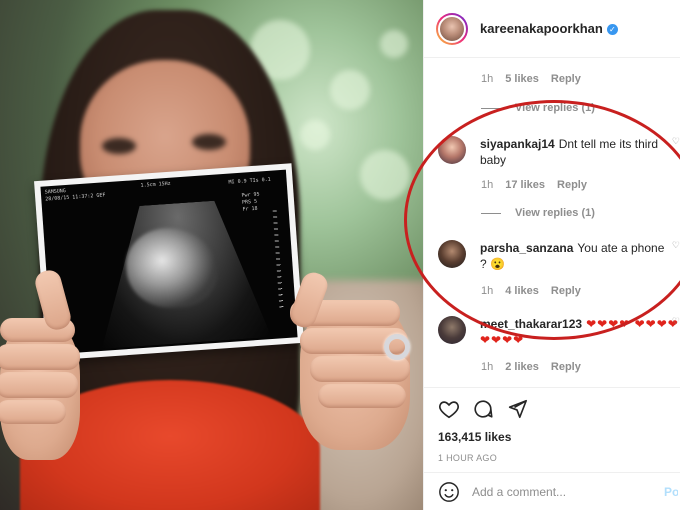 The height and width of the screenshot is (510, 680). Describe the element at coordinates (522, 367) in the screenshot. I see `comment-likes: 2 likes` at that location.